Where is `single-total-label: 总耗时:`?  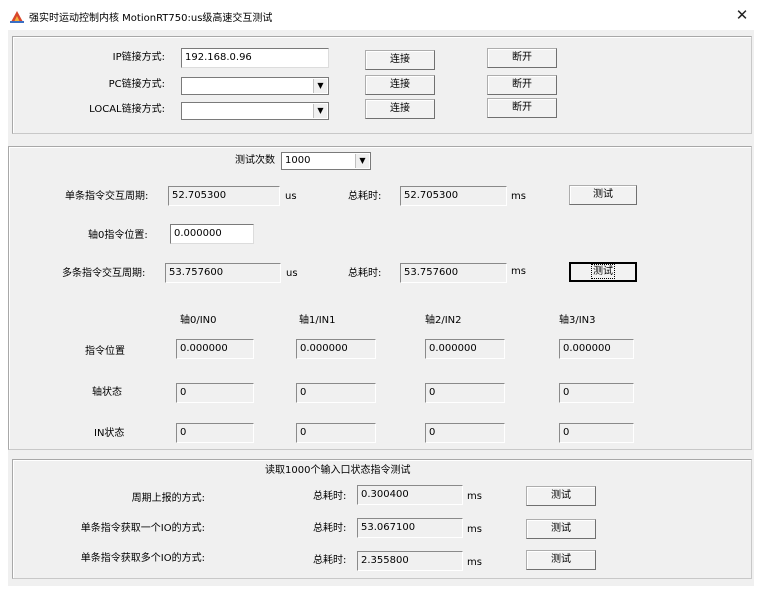
single-total-label: 总耗时: is located at coordinates (365, 196).